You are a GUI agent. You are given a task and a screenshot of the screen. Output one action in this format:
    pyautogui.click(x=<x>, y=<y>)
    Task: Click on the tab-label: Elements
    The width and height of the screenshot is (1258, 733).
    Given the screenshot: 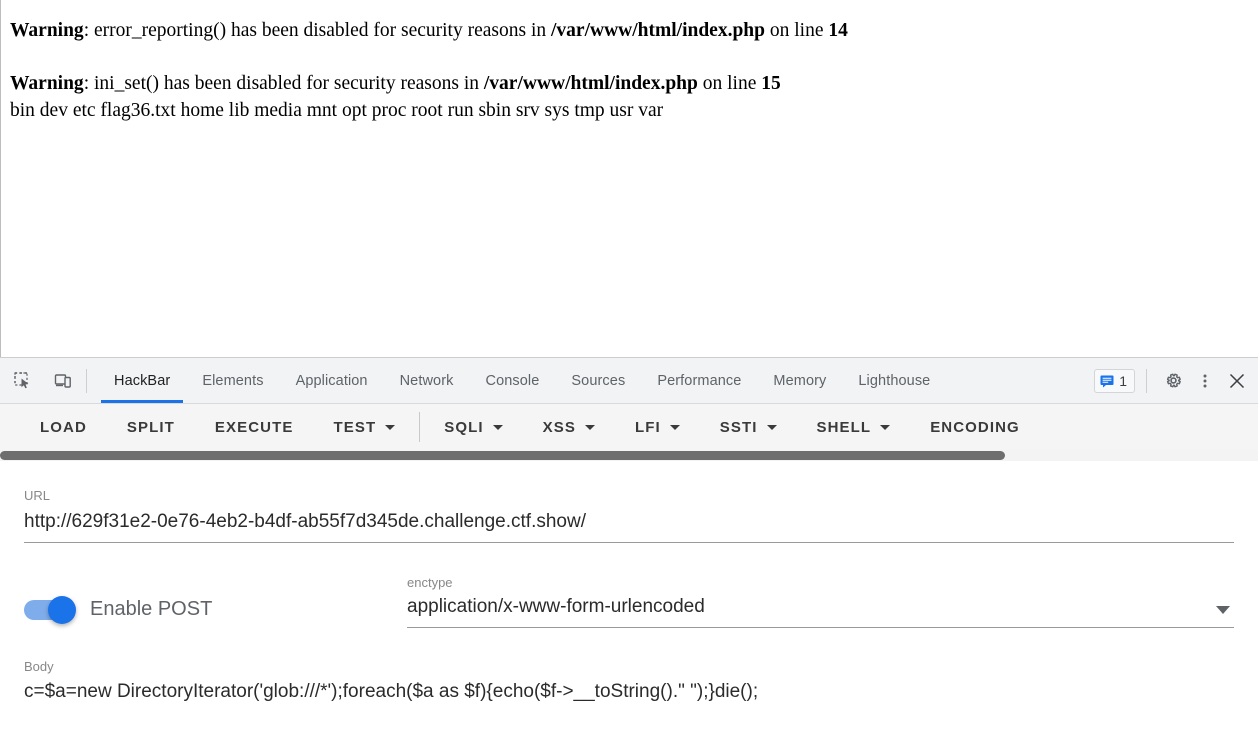 What is the action you would take?
    pyautogui.click(x=233, y=380)
    